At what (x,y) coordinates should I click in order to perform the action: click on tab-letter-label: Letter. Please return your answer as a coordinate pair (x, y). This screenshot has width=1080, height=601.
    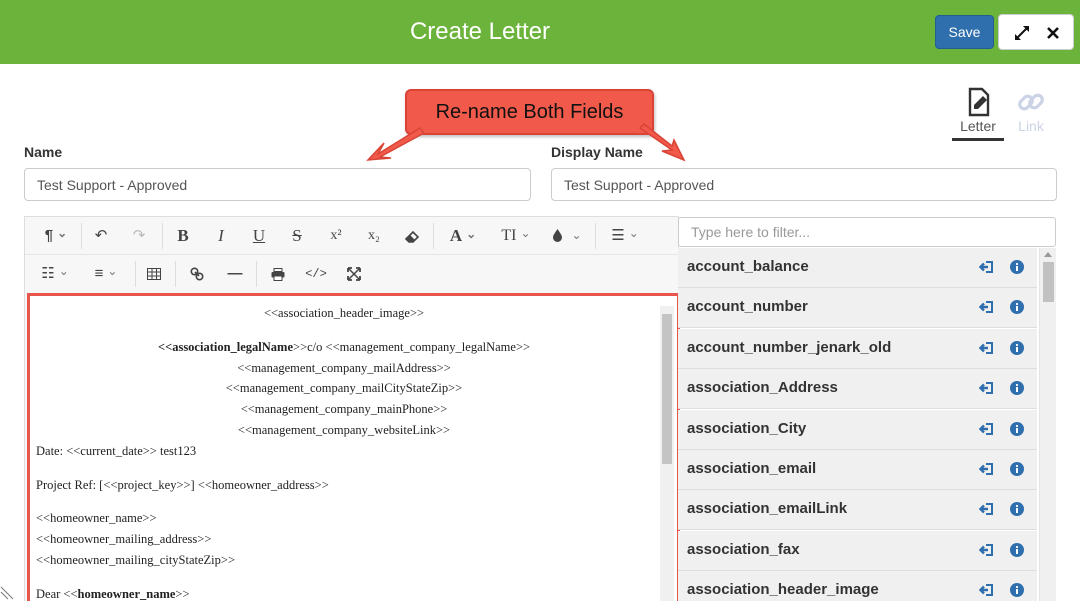
    Looking at the image, I should click on (978, 126).